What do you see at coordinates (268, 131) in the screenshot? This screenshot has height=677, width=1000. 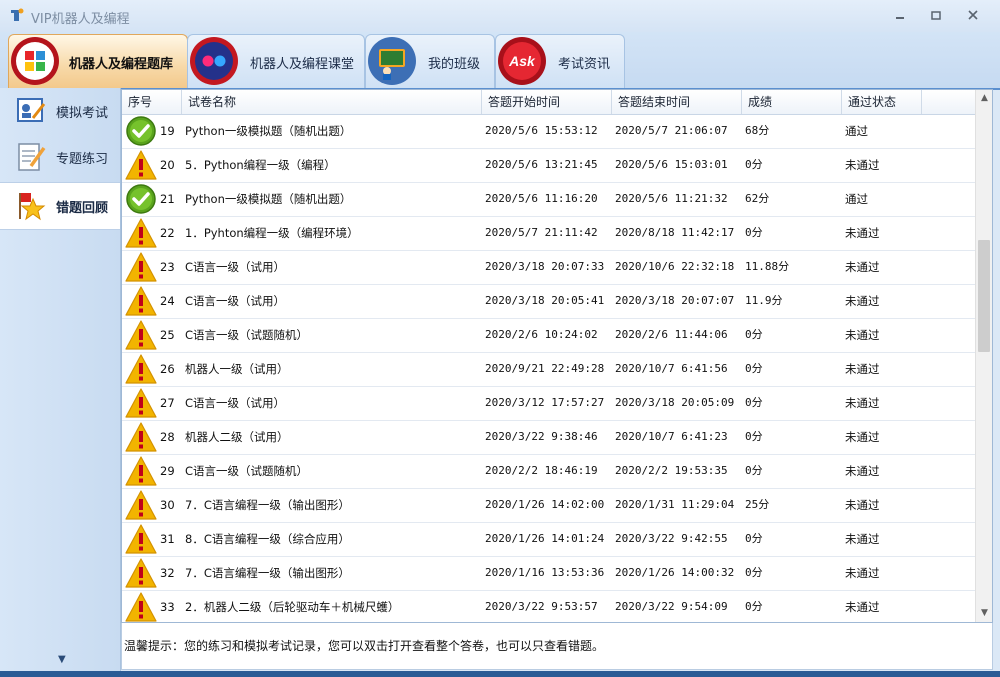 I see `cell-name: Python一级模拟题（随机出题）` at bounding box center [268, 131].